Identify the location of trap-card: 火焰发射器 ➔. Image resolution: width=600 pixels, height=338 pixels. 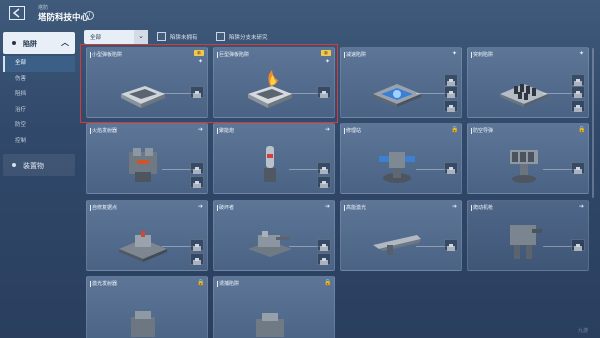
(147, 158).